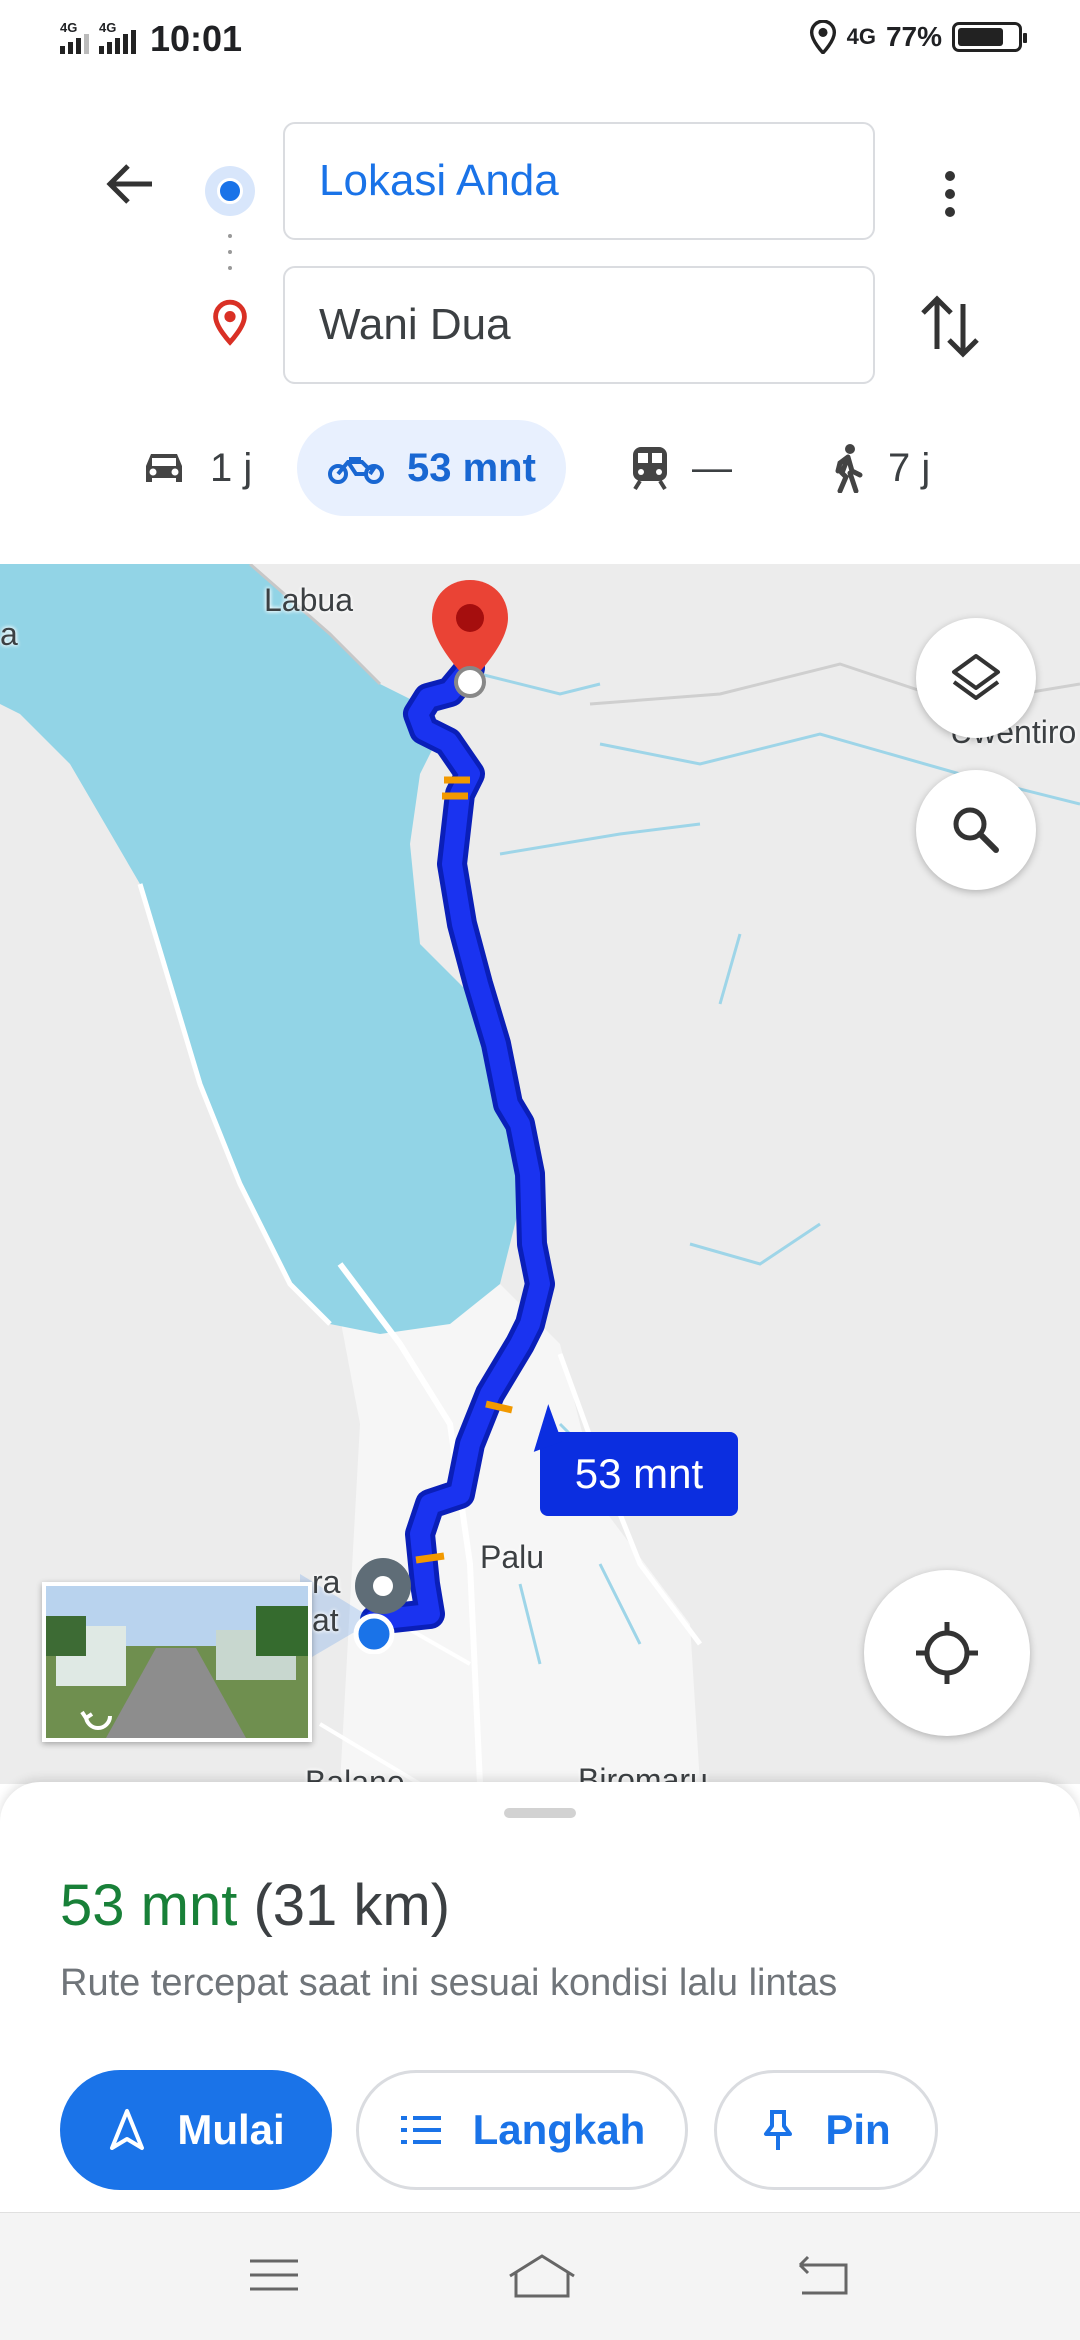 The image size is (1080, 2340). Describe the element at coordinates (470, 639) in the screenshot. I see `destination-marker-icon` at that location.